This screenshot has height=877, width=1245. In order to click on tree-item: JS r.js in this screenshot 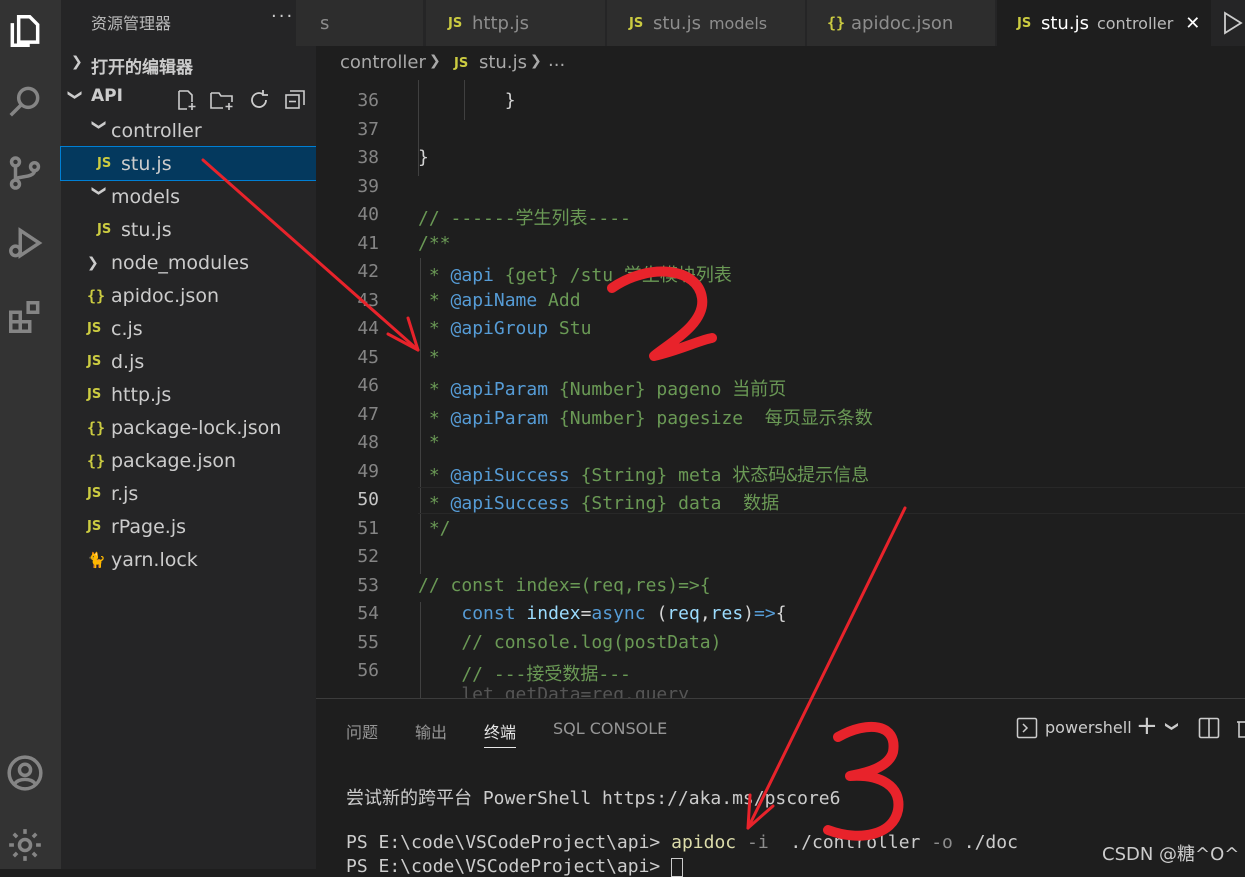, I will do `click(188, 493)`.